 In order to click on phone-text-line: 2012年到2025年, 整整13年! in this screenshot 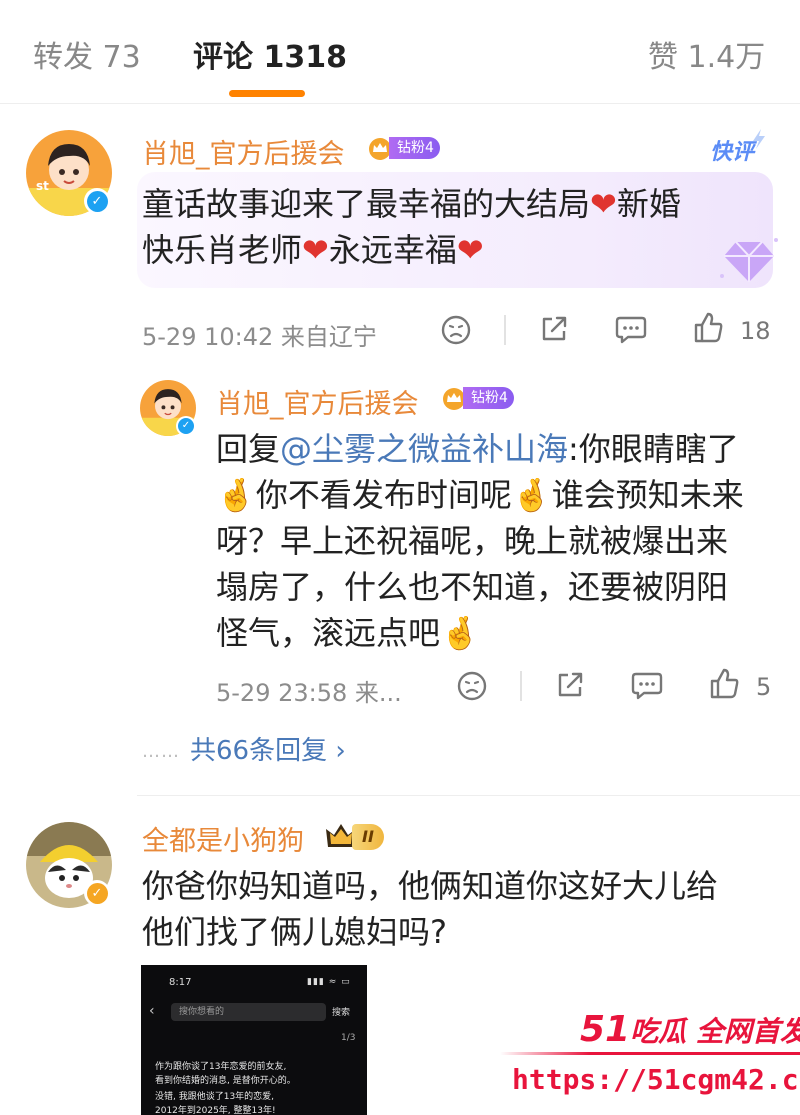, I will do `click(215, 1110)`.